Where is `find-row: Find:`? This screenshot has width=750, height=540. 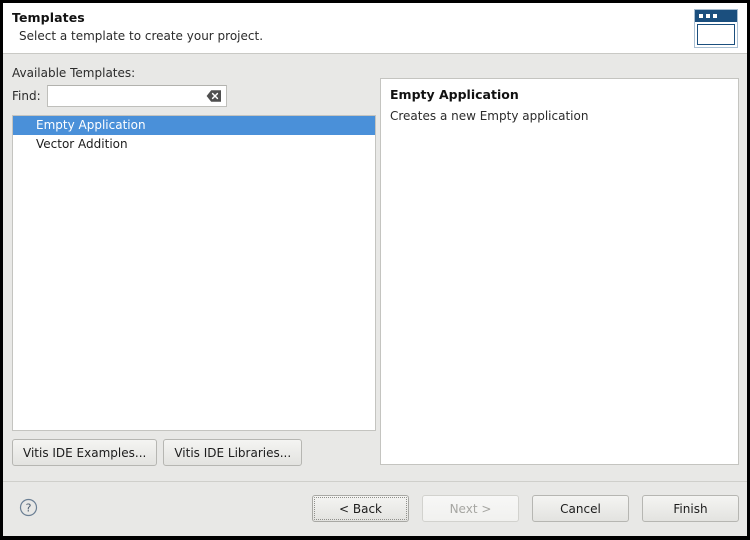 find-row: Find: is located at coordinates (119, 96).